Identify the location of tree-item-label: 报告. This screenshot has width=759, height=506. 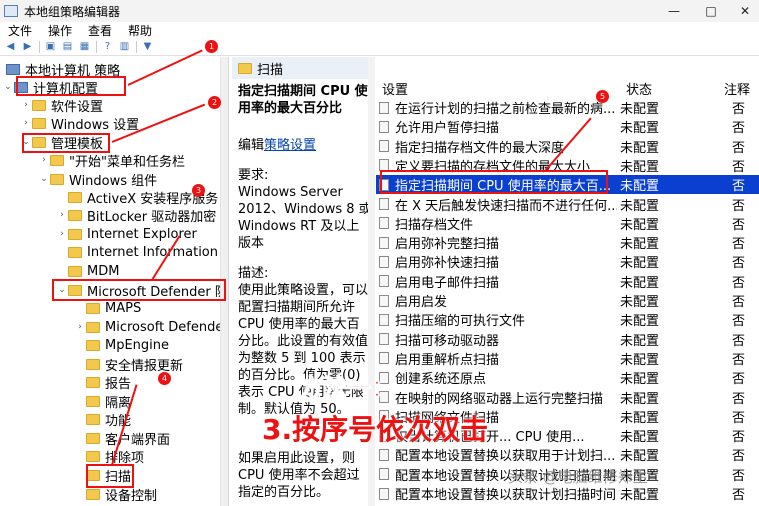
(118, 384).